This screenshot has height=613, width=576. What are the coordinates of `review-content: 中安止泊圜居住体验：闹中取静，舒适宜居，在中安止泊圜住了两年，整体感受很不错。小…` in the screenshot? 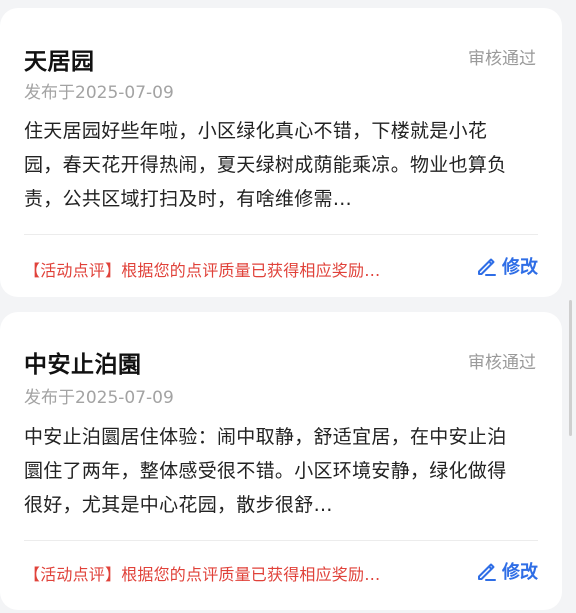 It's located at (274, 471).